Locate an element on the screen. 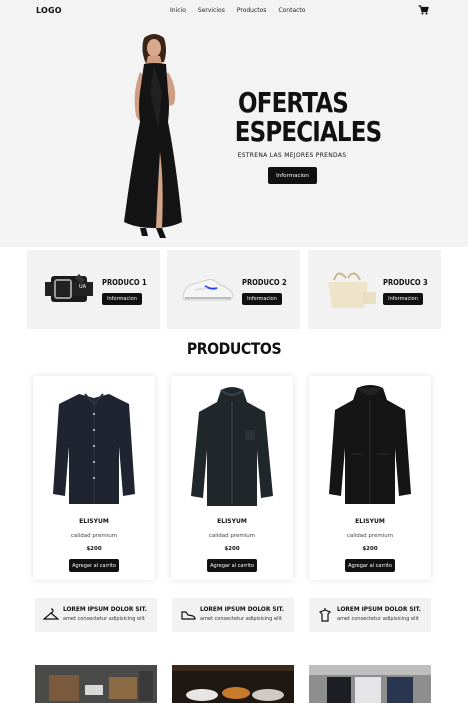 This screenshot has height=703, width=468. nav-link-inicio: Inicio is located at coordinates (178, 10).